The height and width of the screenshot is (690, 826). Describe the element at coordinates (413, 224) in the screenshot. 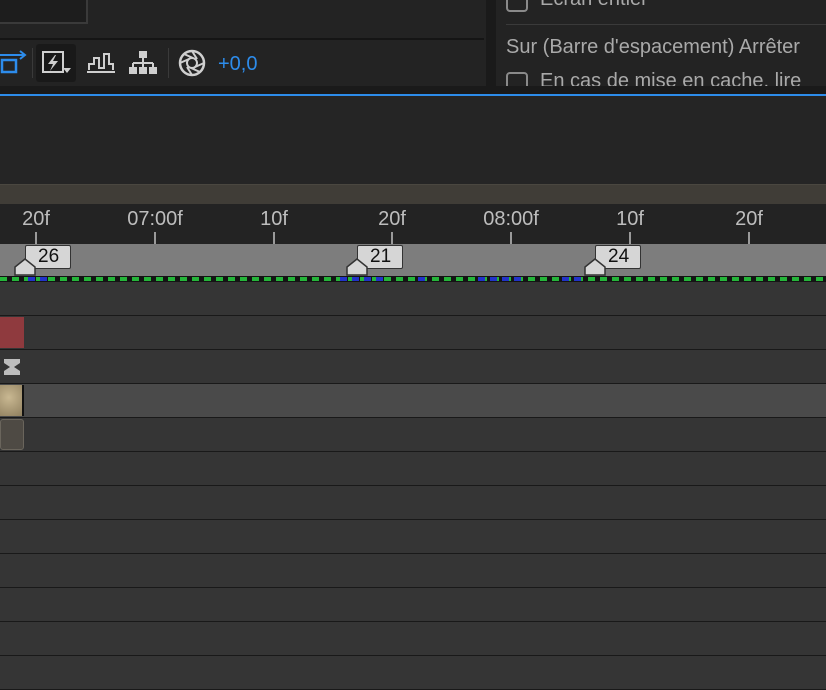

I see `time-ruler: 20f 07:00f 10f 20f 08:00f 10f 20f` at that location.